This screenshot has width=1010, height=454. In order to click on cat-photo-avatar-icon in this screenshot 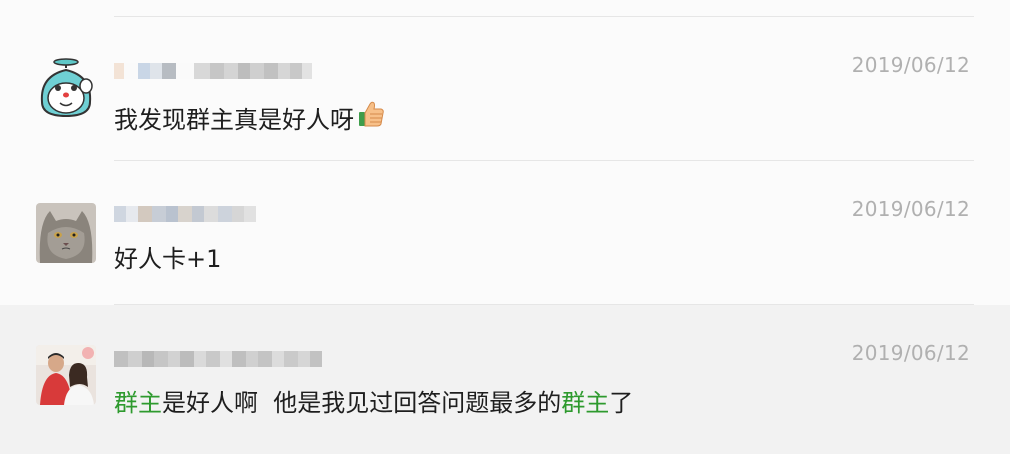, I will do `click(66, 233)`.